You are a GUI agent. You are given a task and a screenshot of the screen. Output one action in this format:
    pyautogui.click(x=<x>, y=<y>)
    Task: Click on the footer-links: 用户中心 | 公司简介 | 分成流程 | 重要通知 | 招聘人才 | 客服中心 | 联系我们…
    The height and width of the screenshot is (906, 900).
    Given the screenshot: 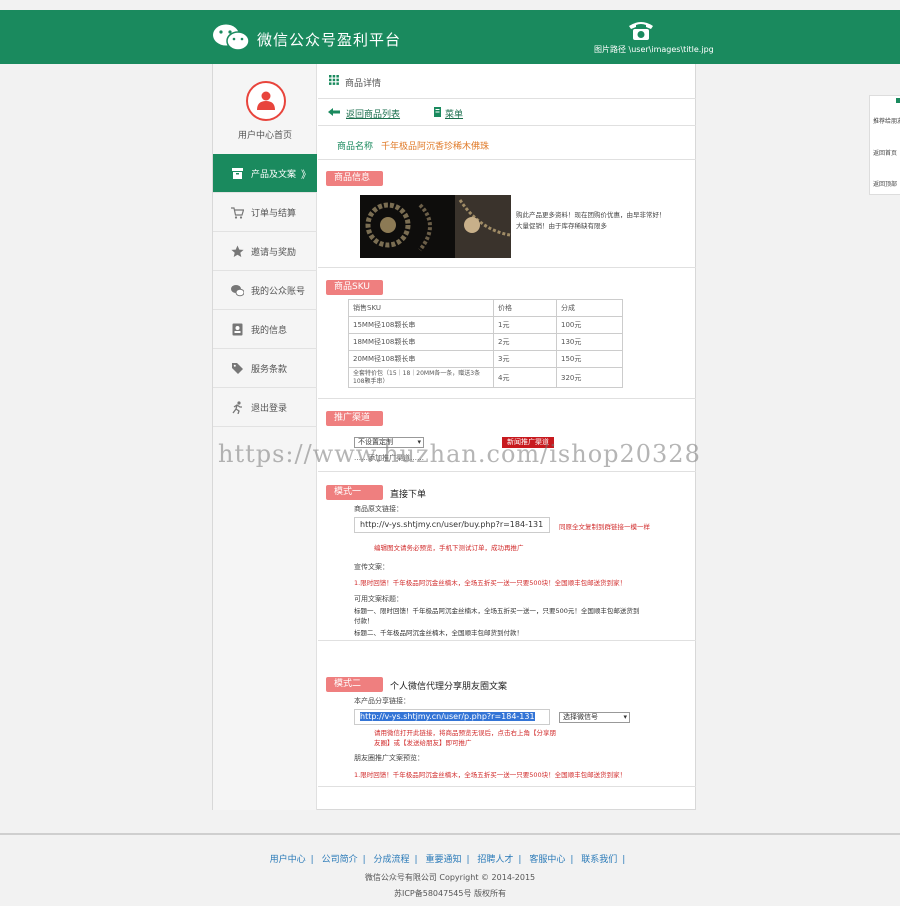 What is the action you would take?
    pyautogui.click(x=450, y=858)
    